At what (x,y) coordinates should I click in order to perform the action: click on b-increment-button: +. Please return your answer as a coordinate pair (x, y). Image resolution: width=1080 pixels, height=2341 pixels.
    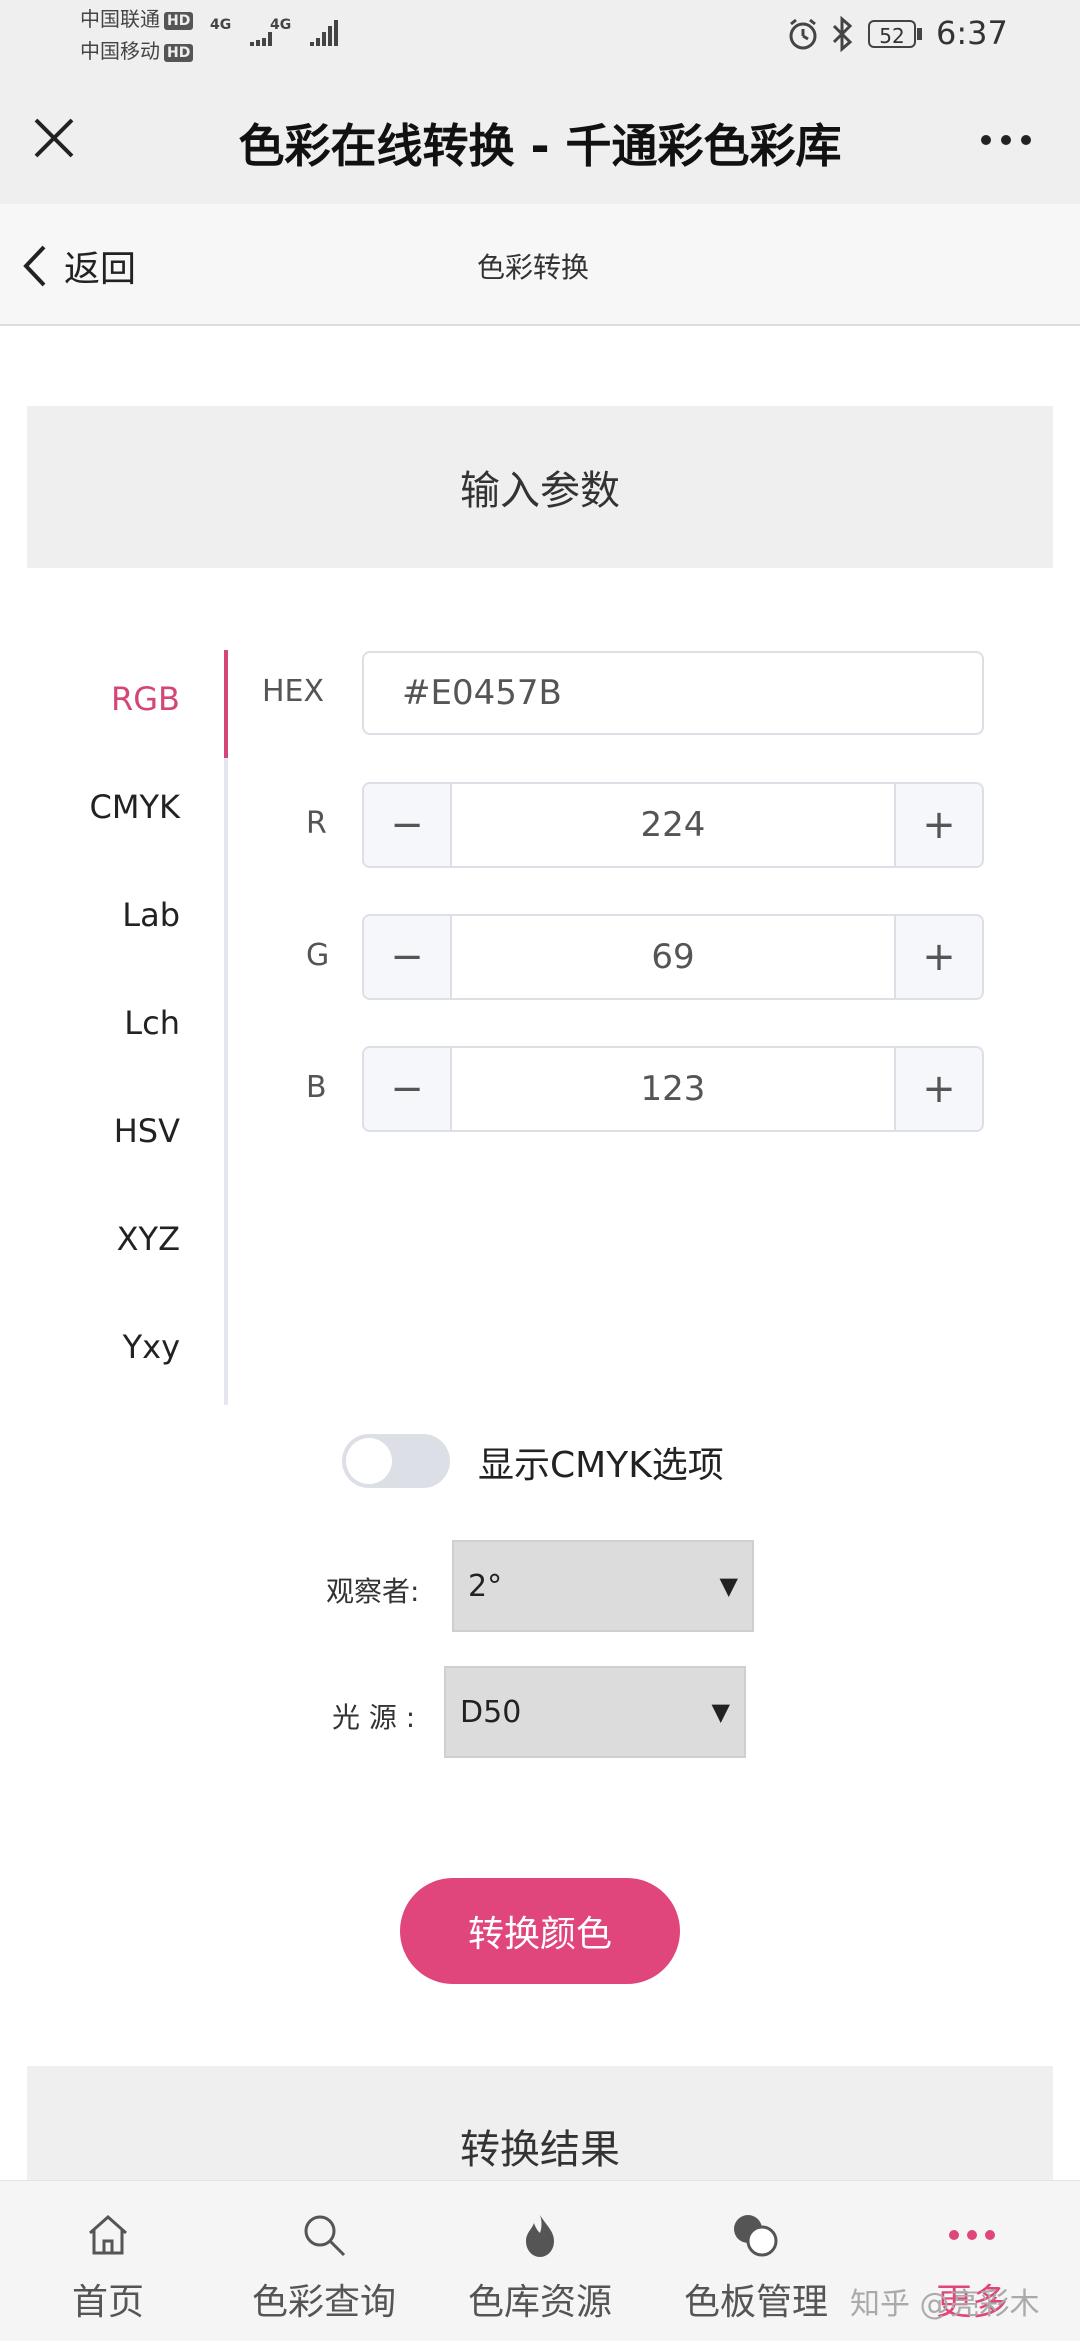
    Looking at the image, I should click on (938, 1089).